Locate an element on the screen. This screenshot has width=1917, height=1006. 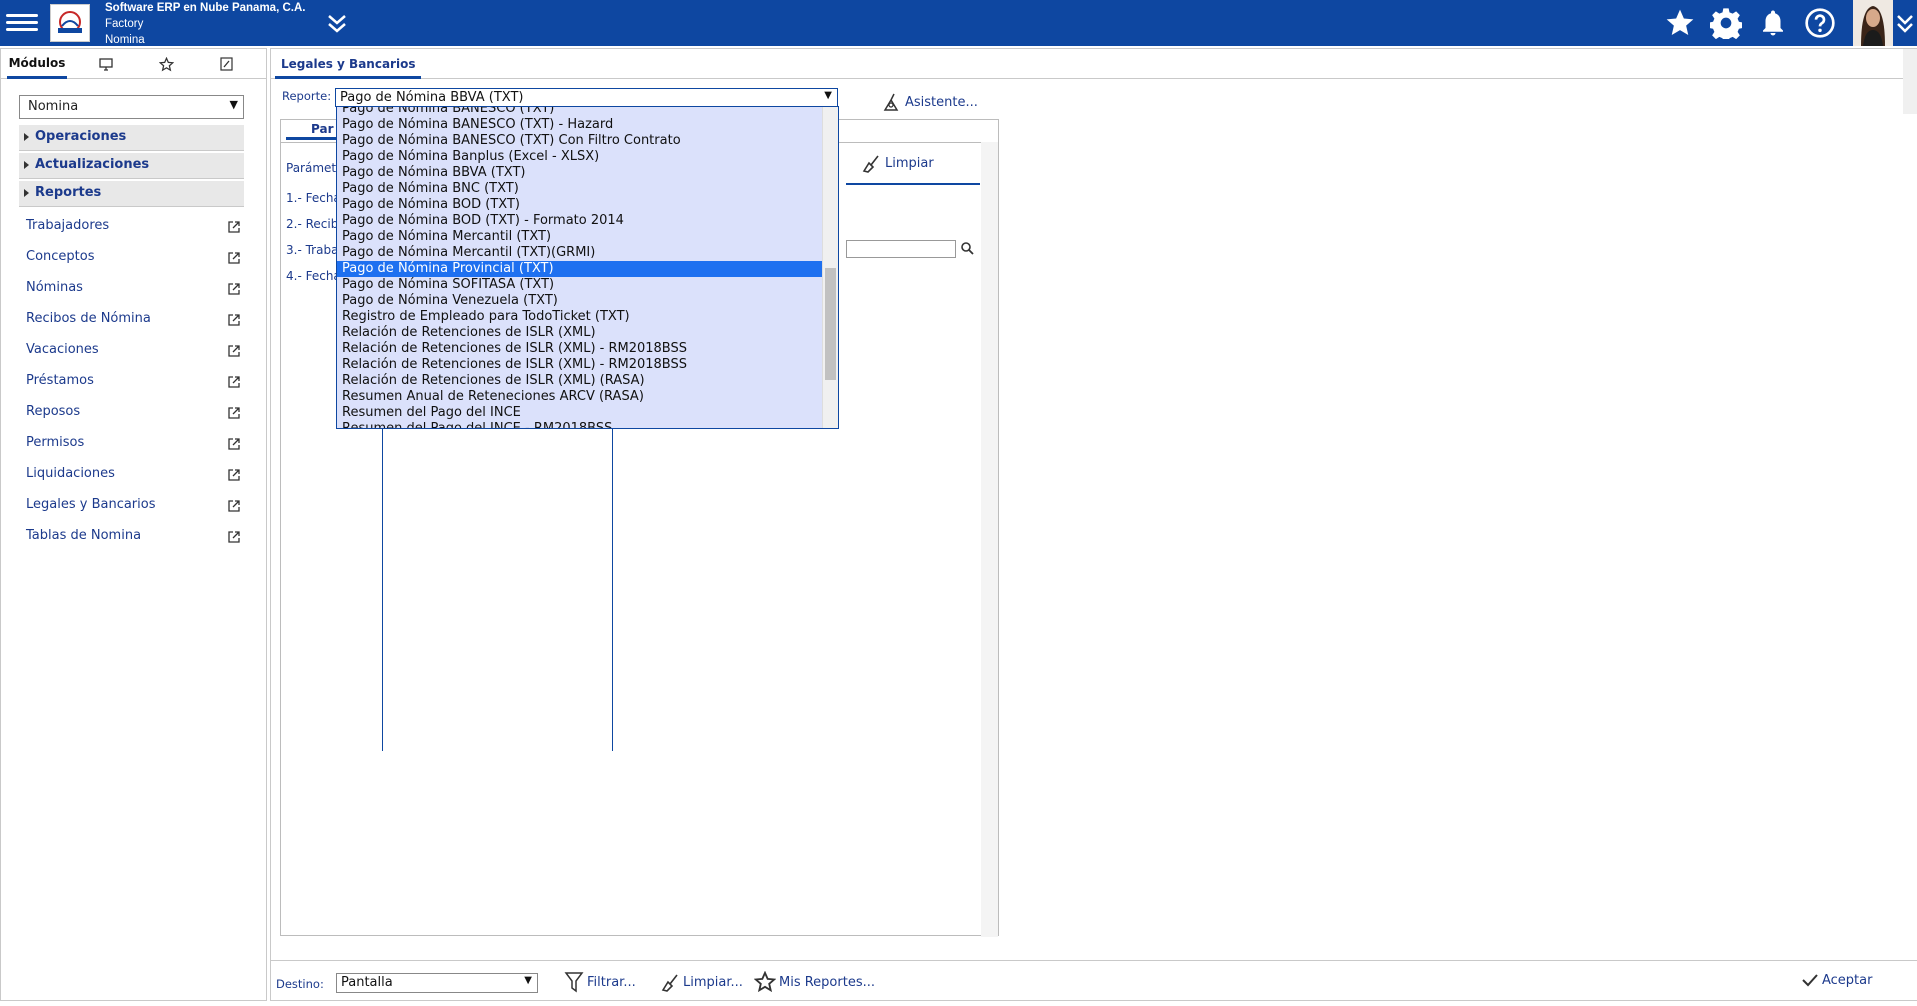
dropdown-option: Relación de Retenciones de ISLR (XML) is located at coordinates (580, 333).